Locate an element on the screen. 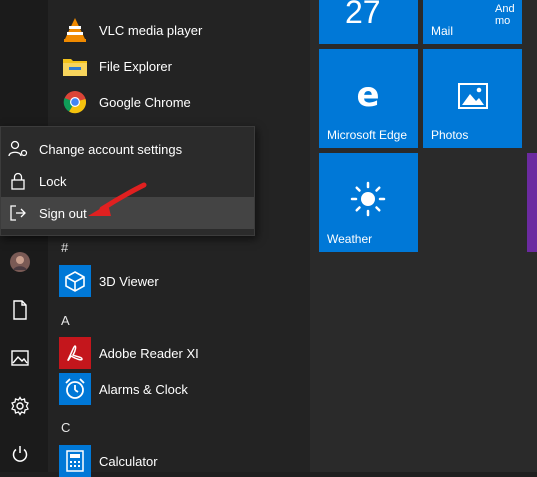 This screenshot has height=477, width=537. app-label: Google Chrome is located at coordinates (145, 102).